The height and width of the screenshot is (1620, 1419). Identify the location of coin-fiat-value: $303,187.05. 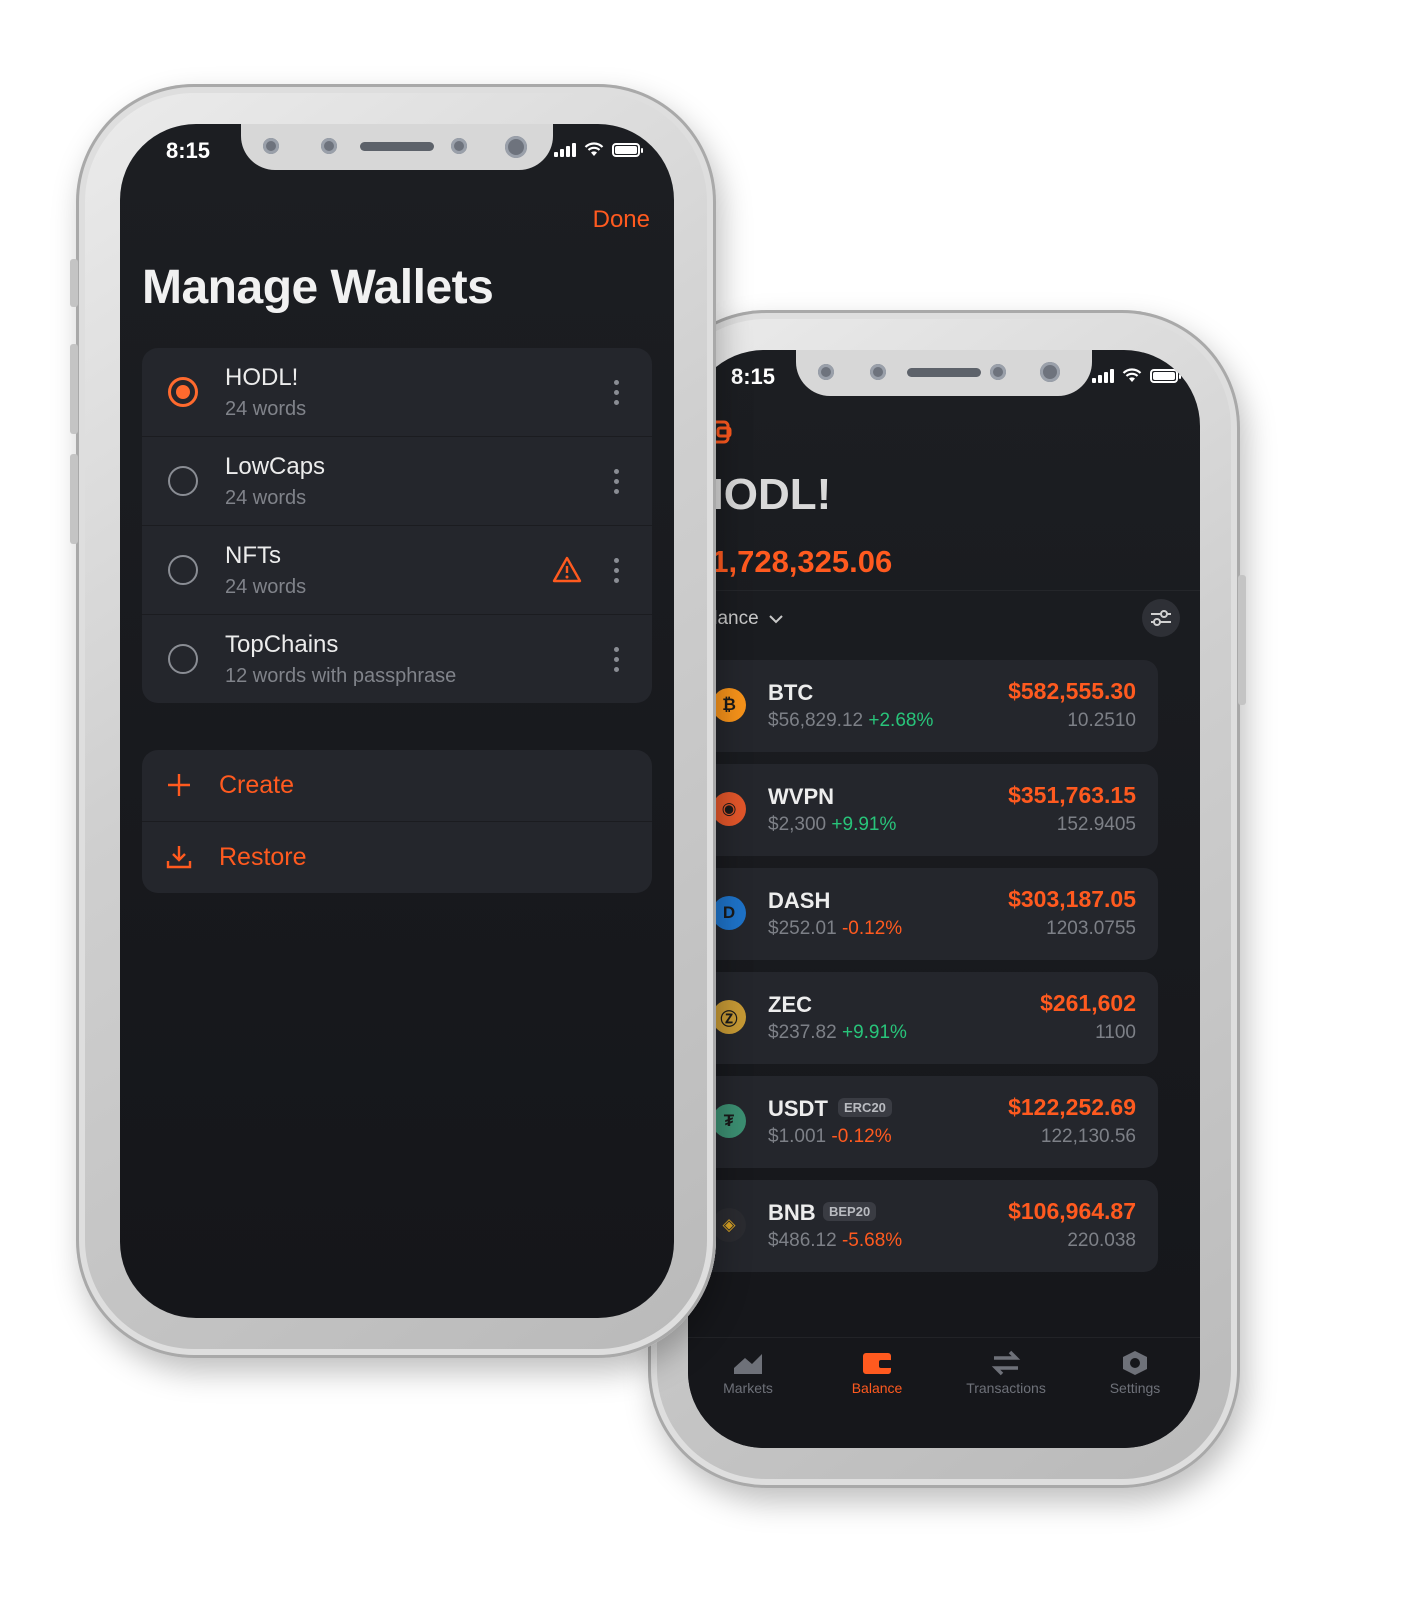
(1072, 899).